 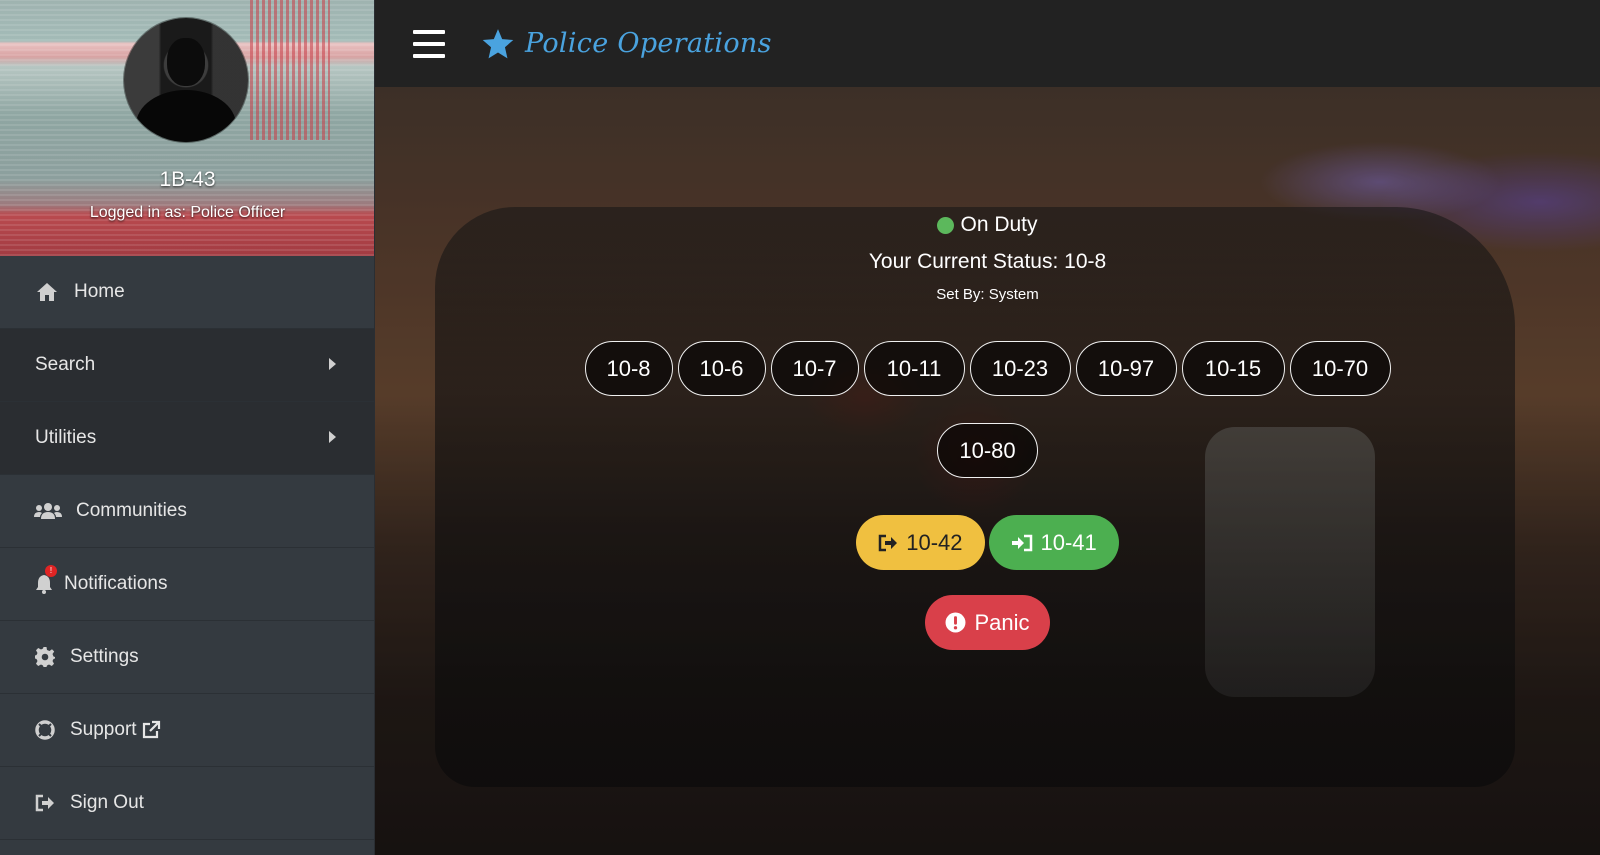 I want to click on external-link-icon, so click(x=151, y=730).